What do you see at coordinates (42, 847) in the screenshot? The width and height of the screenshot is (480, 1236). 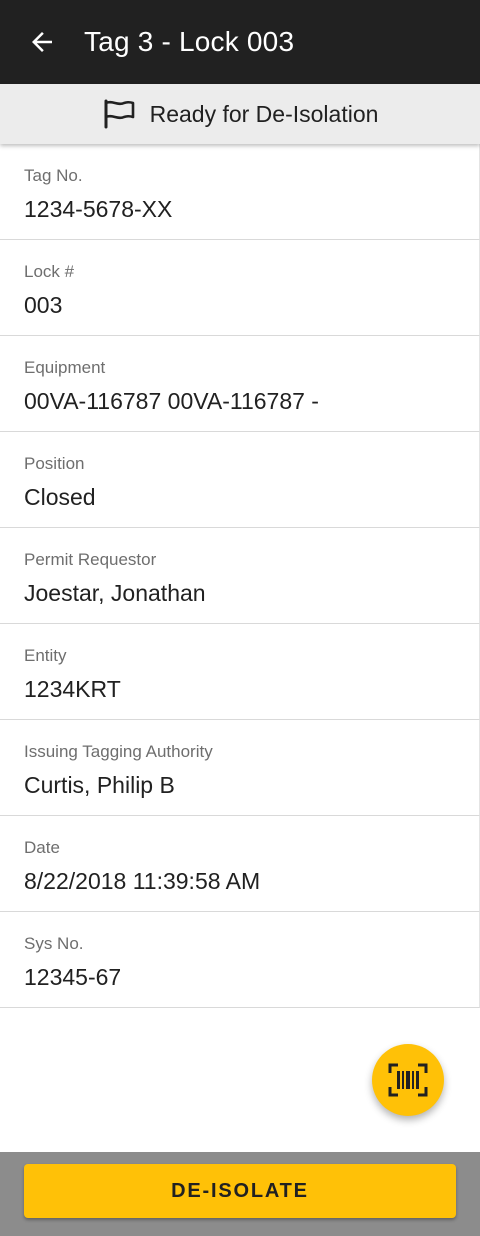 I see `detail-label: Date` at bounding box center [42, 847].